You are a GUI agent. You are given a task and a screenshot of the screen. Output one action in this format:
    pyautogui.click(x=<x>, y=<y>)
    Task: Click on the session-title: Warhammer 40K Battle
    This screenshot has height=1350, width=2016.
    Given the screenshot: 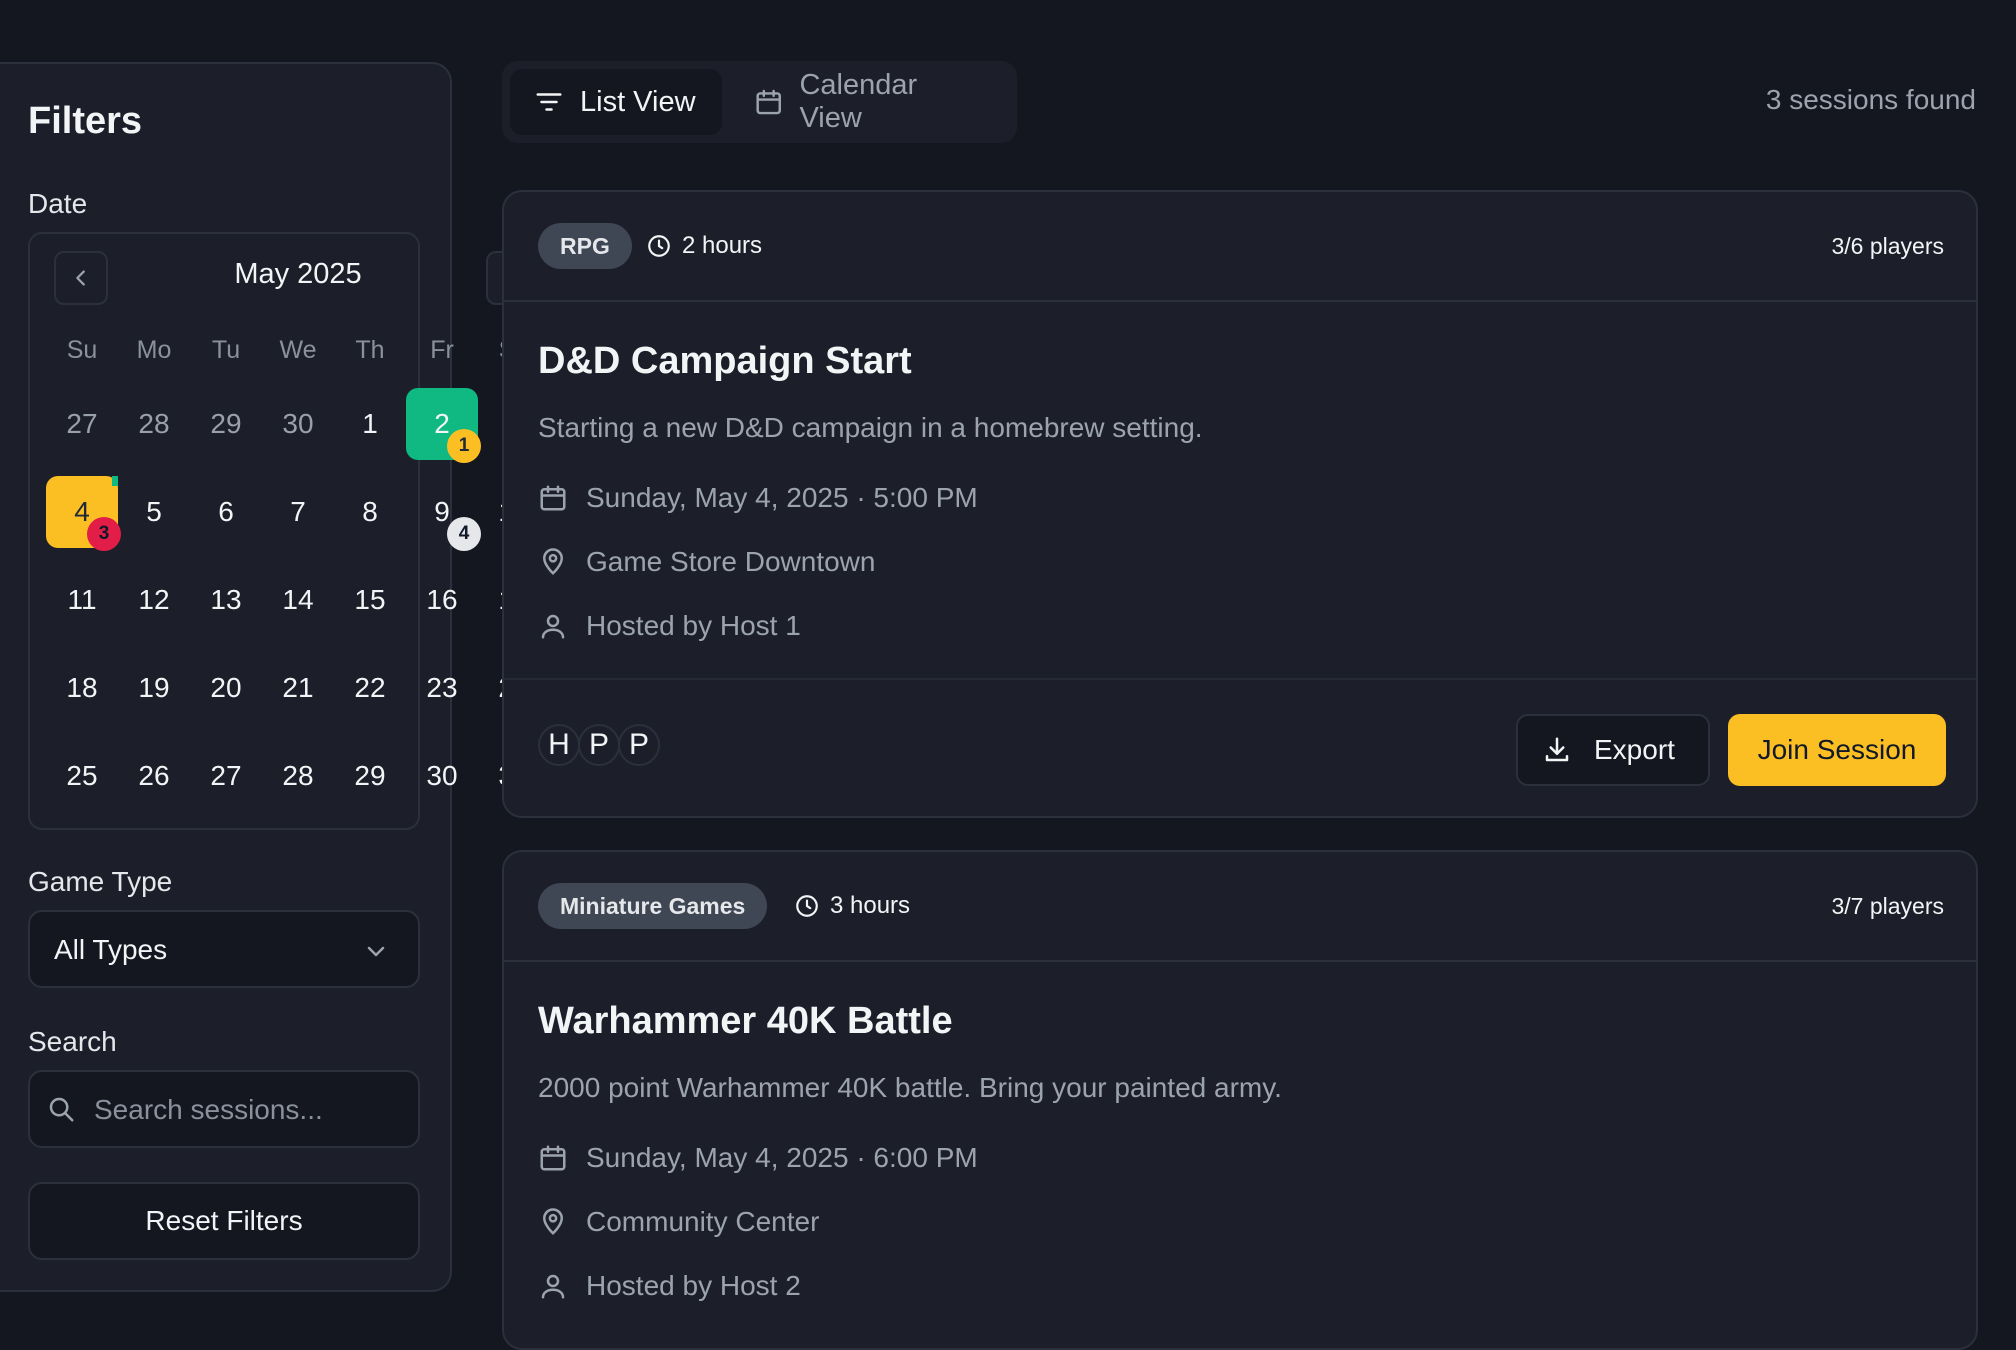 What is the action you would take?
    pyautogui.click(x=745, y=1021)
    